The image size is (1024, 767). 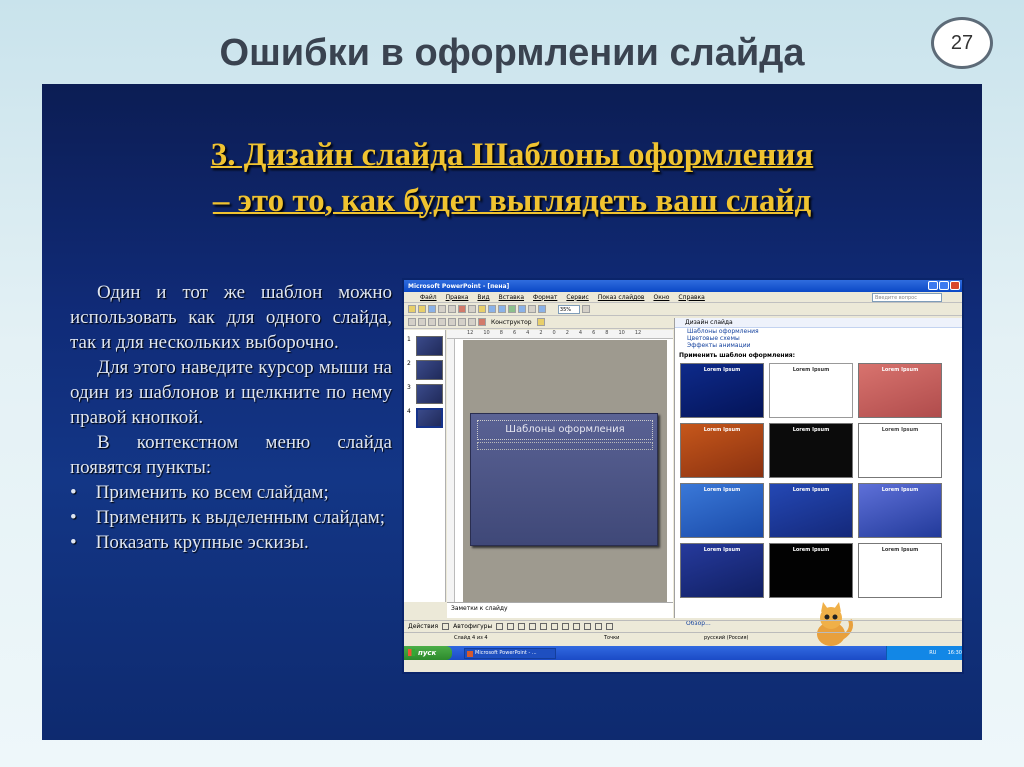 I want to click on autoshapes-menu: Автофигуры, so click(x=472, y=626).